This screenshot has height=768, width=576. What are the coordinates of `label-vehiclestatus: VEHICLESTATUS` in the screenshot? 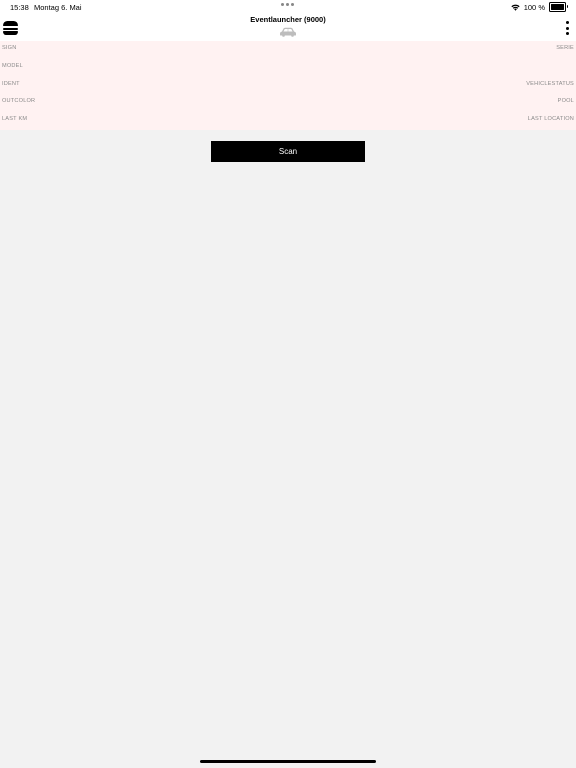 It's located at (550, 83).